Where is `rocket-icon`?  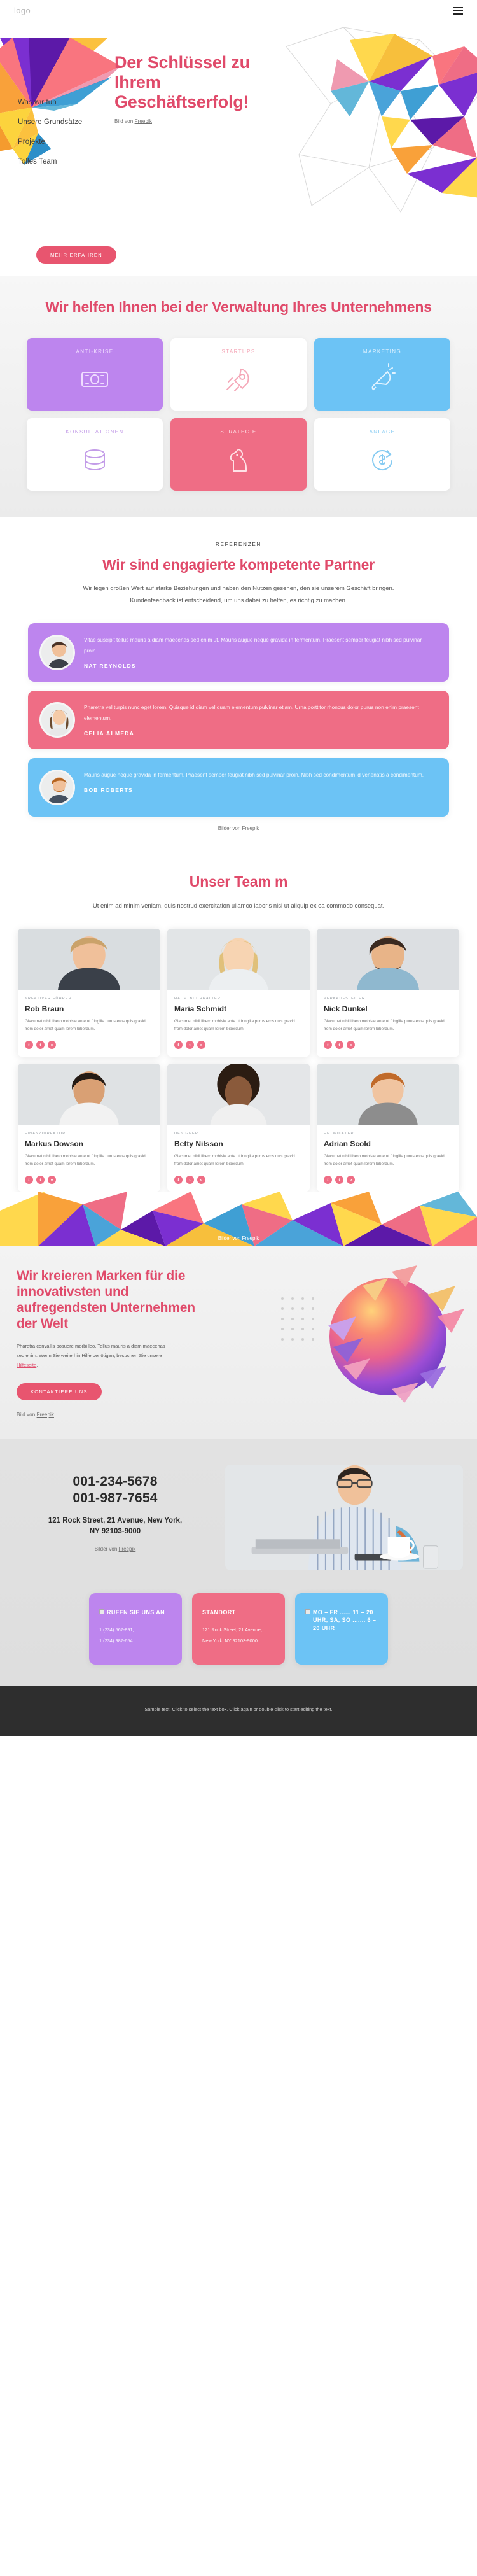
rocket-icon is located at coordinates (237, 380).